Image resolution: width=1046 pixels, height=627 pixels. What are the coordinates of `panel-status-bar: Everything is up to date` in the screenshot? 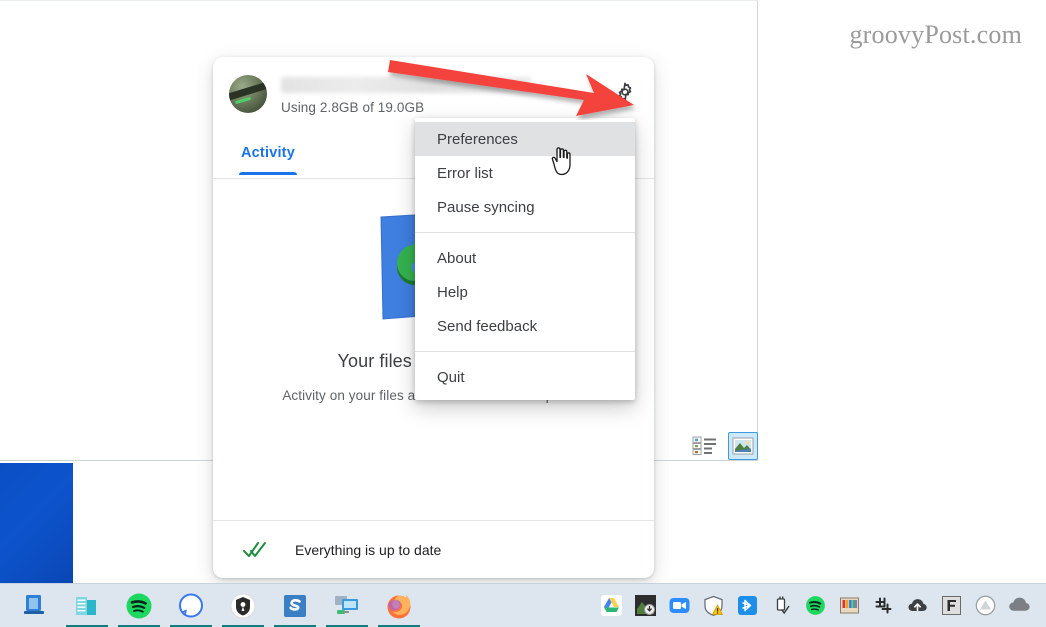 It's located at (433, 549).